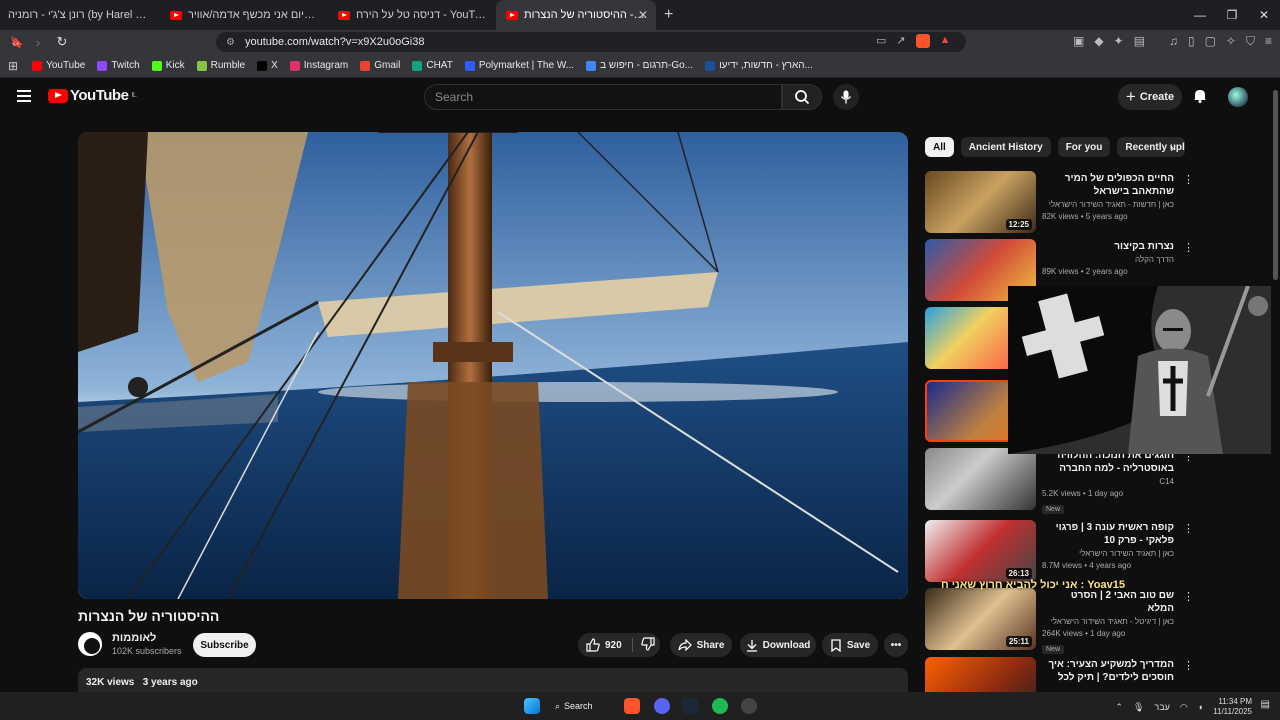 This screenshot has height=720, width=1280. Describe the element at coordinates (318, 65) in the screenshot. I see `bookmark-item: Instagram` at that location.